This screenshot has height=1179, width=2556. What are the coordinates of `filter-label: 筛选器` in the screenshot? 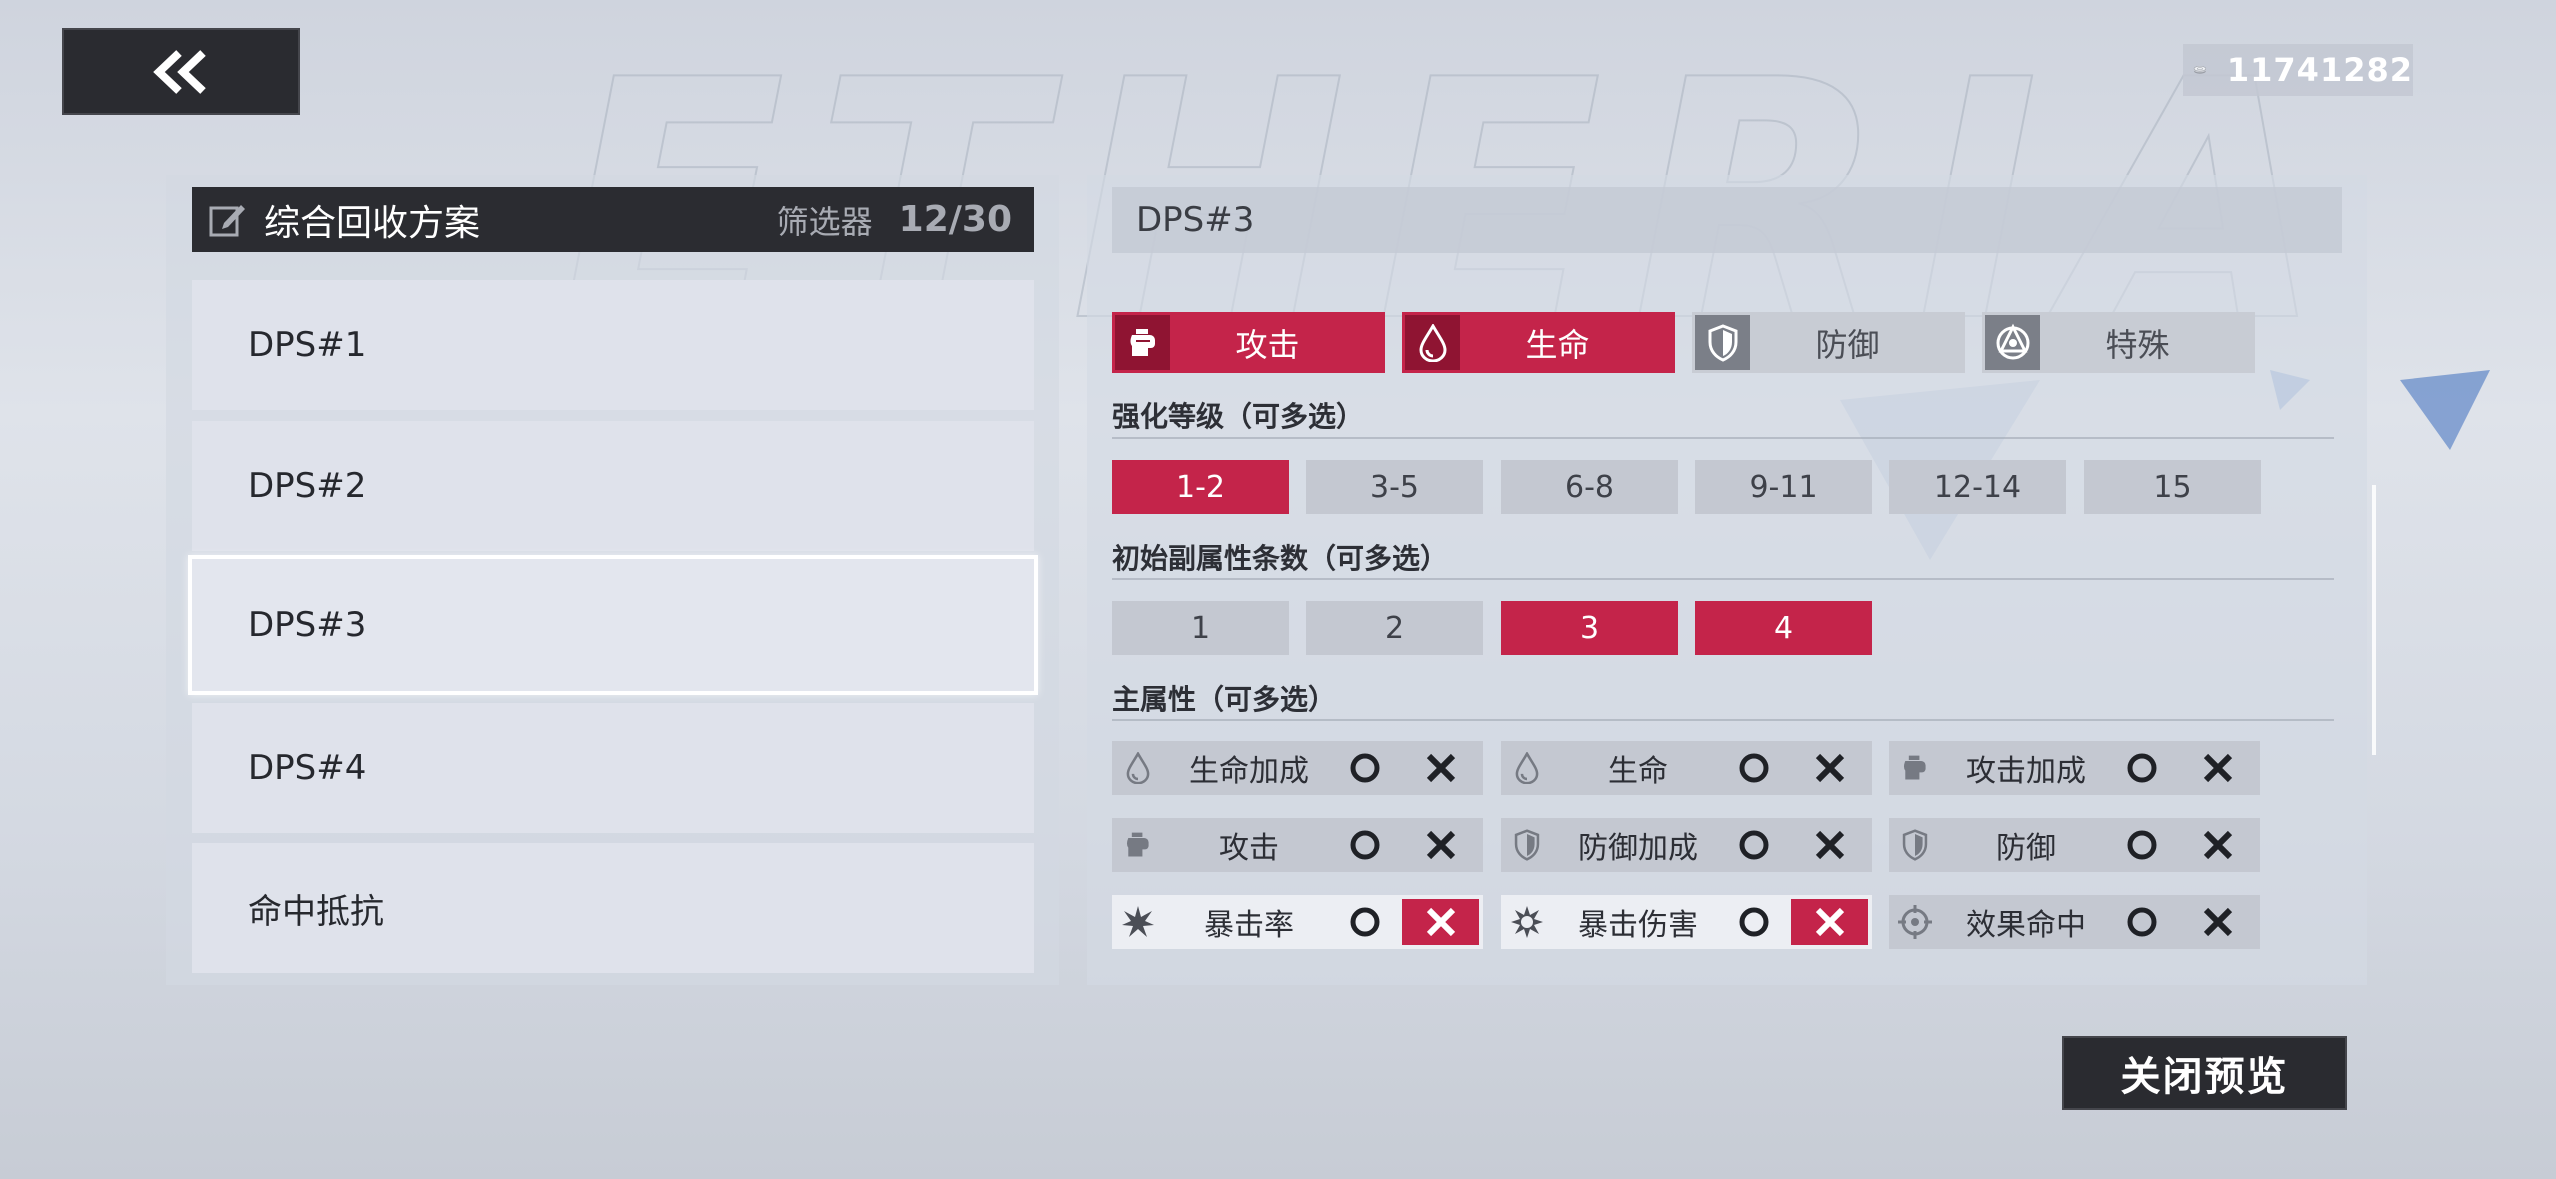 It's located at (824, 221).